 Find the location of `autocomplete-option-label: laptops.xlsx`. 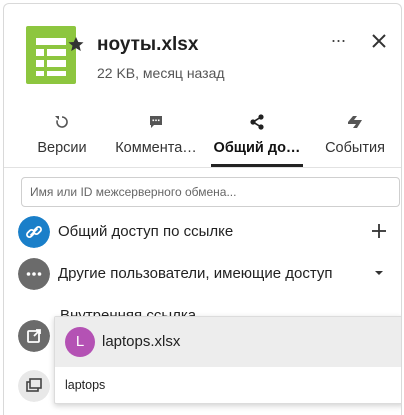

autocomplete-option-label: laptops.xlsx is located at coordinates (141, 341).